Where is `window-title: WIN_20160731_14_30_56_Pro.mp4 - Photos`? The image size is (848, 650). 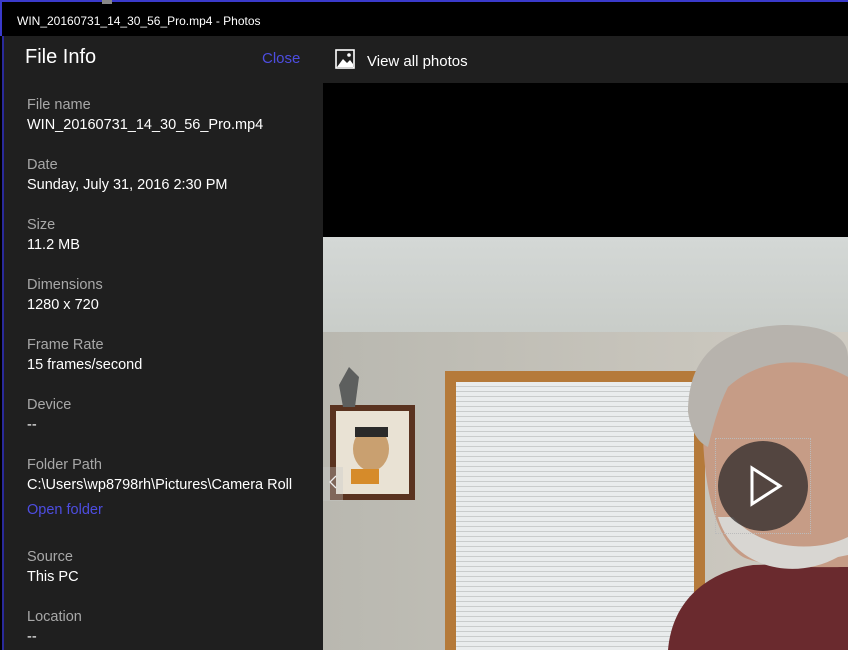 window-title: WIN_20160731_14_30_56_Pro.mp4 - Photos is located at coordinates (139, 21).